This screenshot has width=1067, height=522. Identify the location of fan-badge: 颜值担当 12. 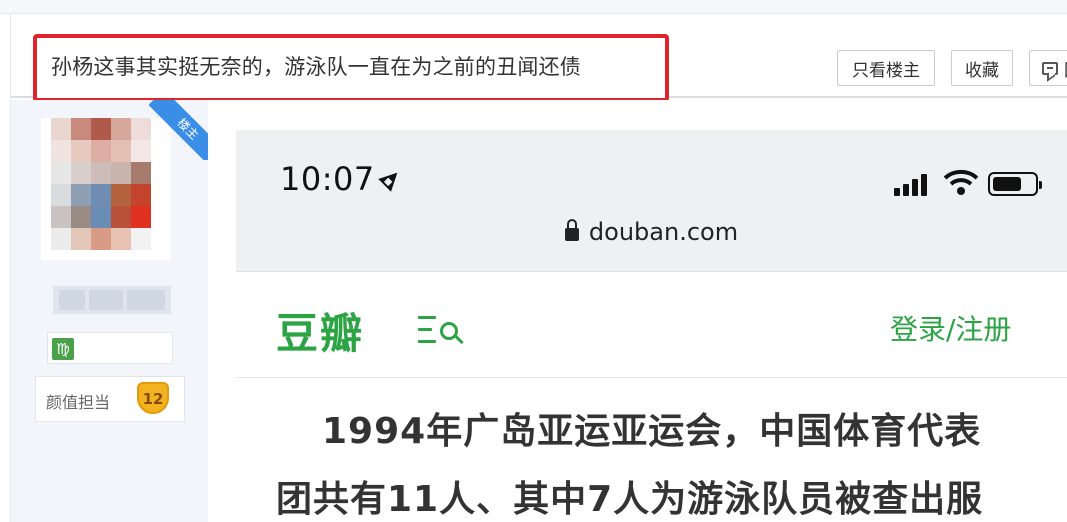
(110, 399).